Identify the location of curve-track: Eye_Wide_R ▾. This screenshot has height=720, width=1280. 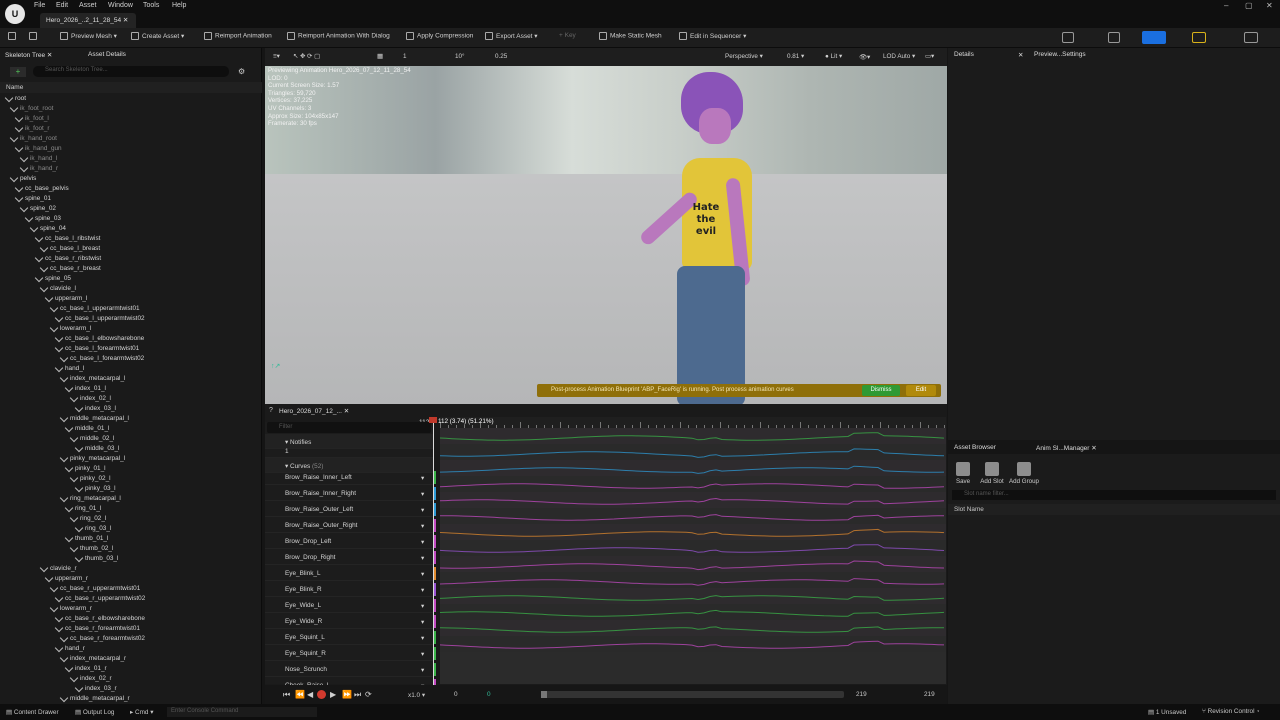
(349, 621).